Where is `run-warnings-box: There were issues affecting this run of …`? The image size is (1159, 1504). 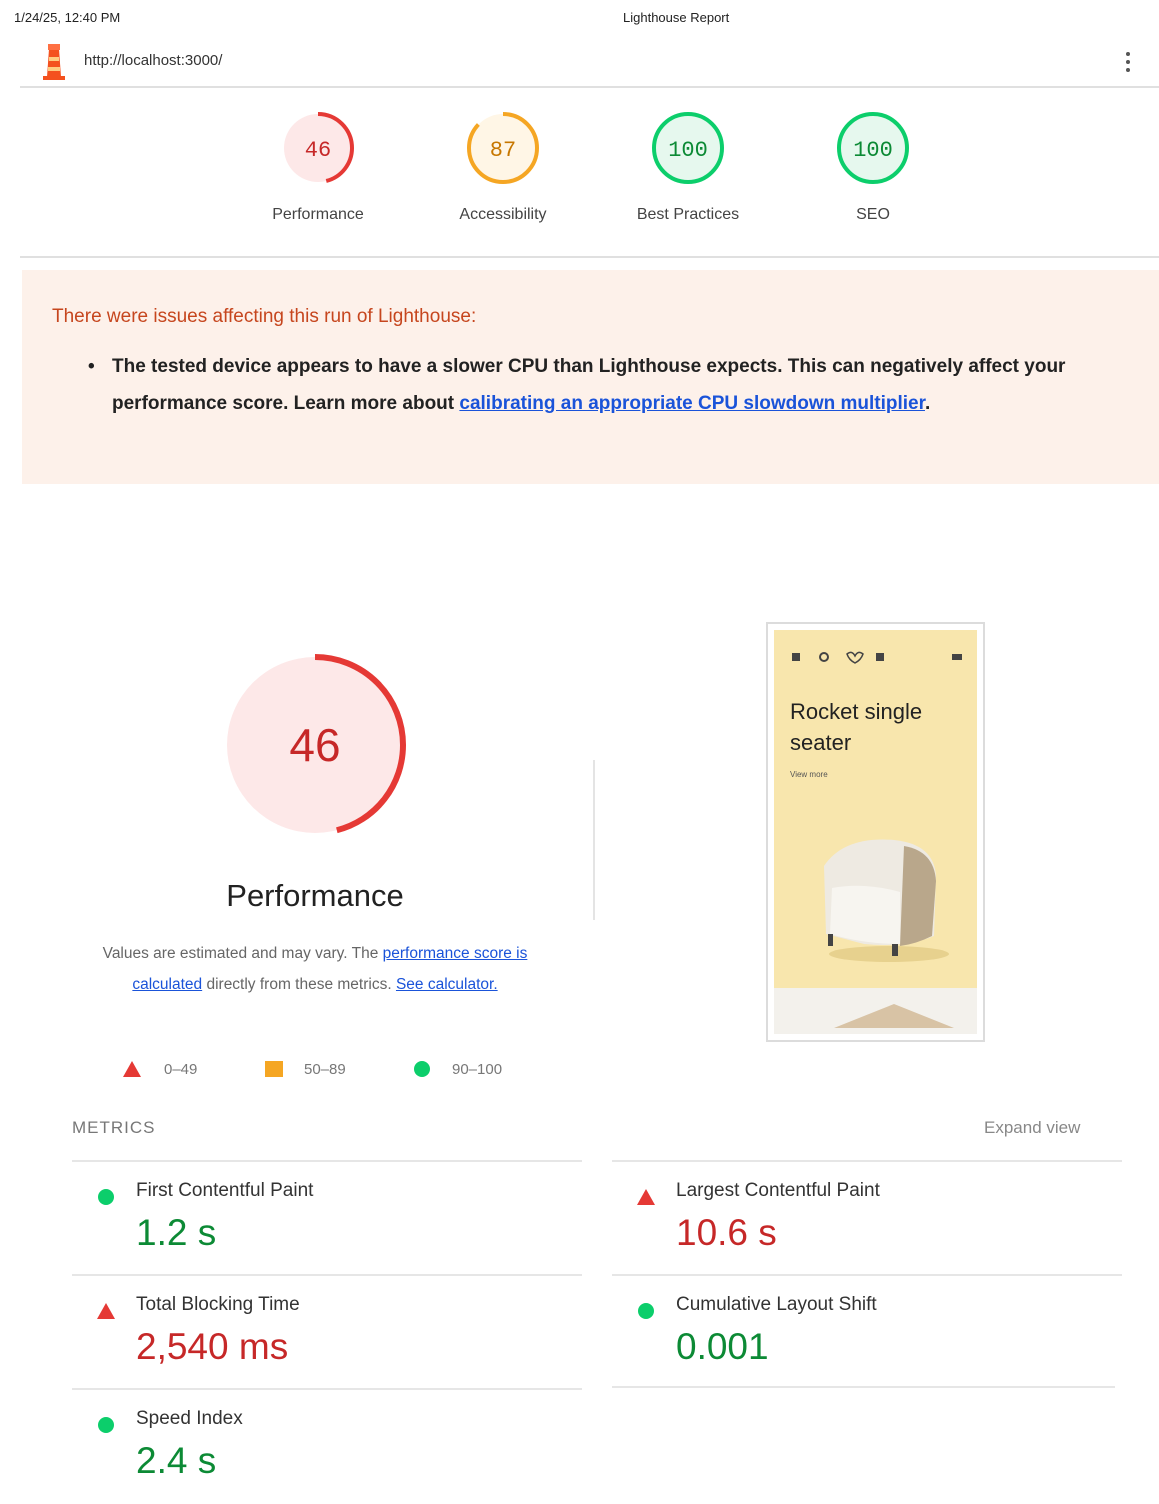
run-warnings-box: There were issues affecting this run of … is located at coordinates (590, 377).